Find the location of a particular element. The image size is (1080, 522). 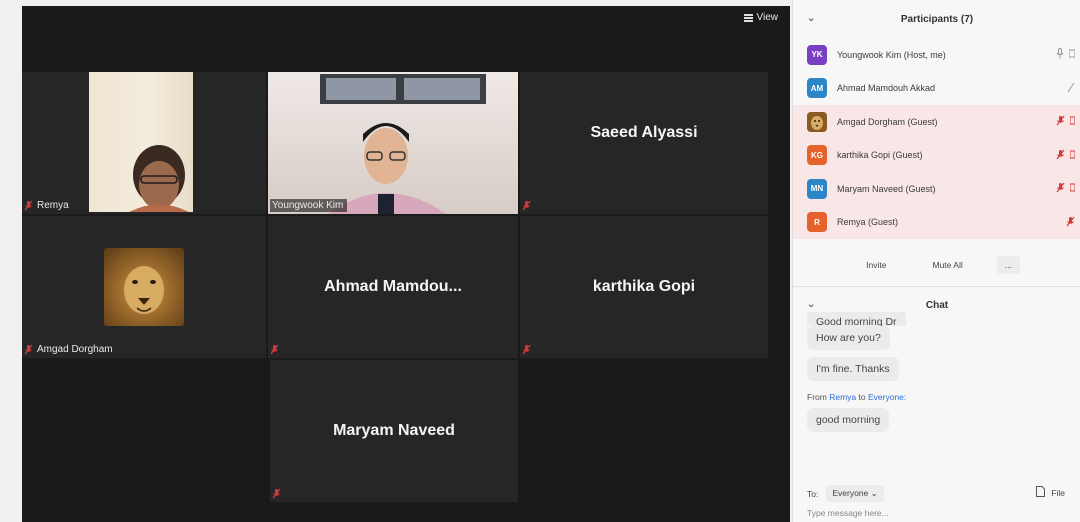

to-label: To: is located at coordinates (813, 493).